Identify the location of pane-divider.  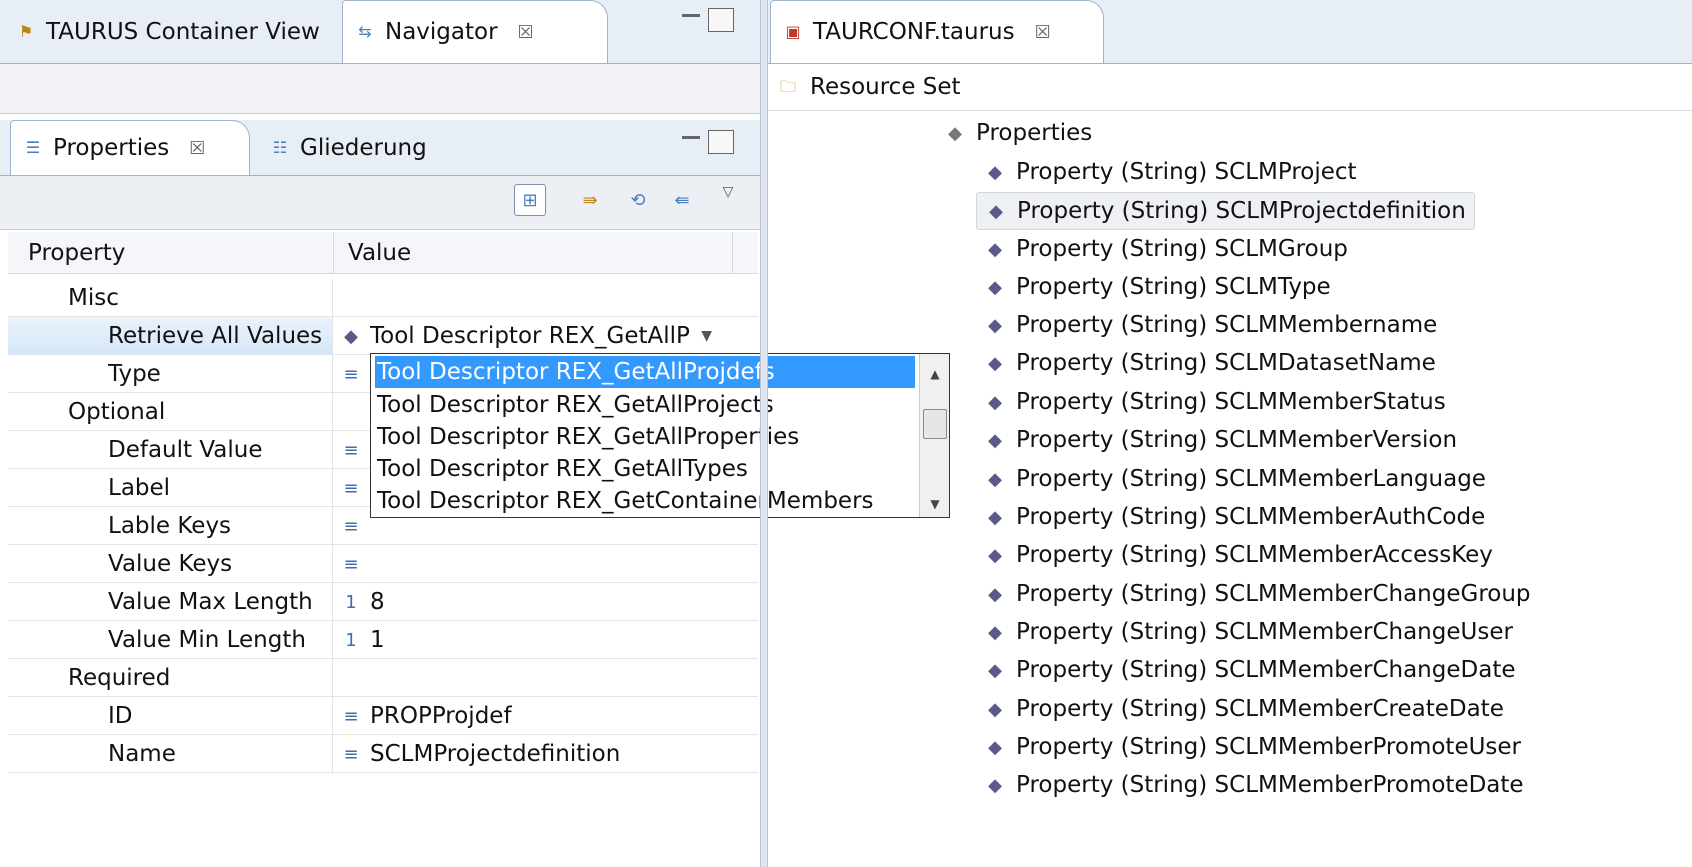
(764, 433).